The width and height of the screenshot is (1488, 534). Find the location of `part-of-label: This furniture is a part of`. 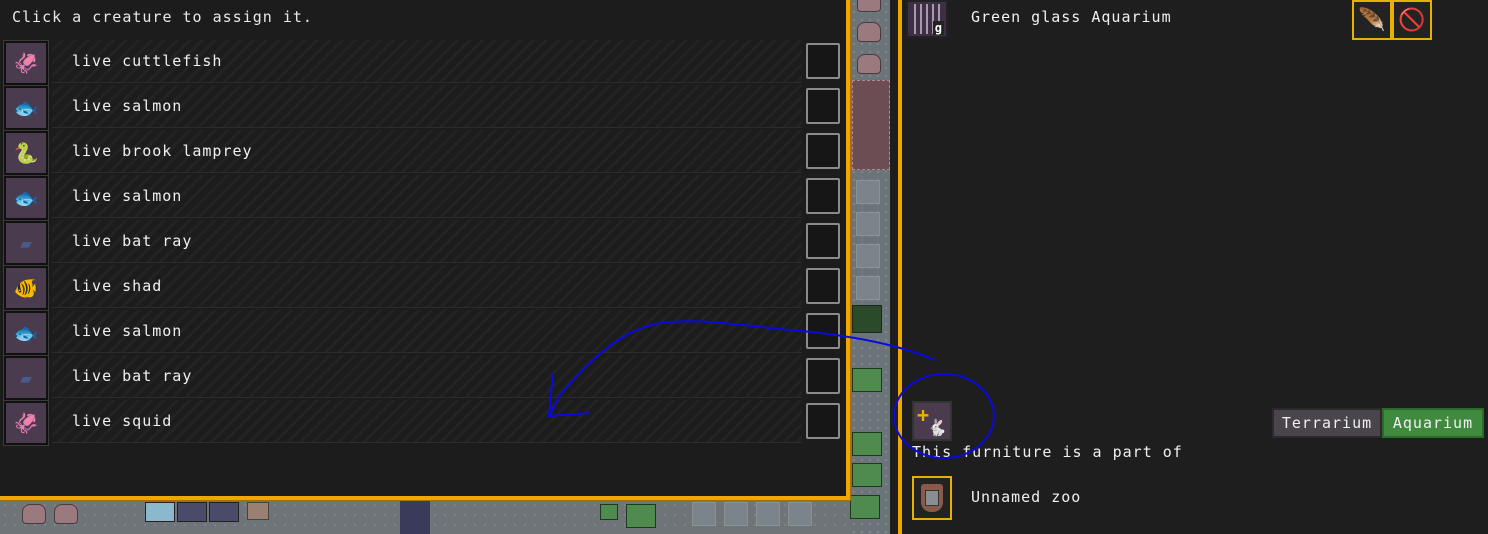

part-of-label: This furniture is a part of is located at coordinates (1047, 452).